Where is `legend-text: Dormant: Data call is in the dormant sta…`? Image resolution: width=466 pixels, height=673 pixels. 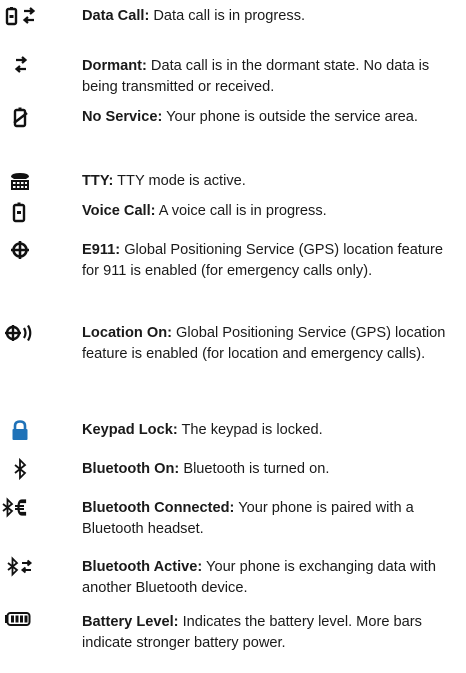
legend-text: Dormant: Data call is in the dormant sta… is located at coordinates (269, 77).